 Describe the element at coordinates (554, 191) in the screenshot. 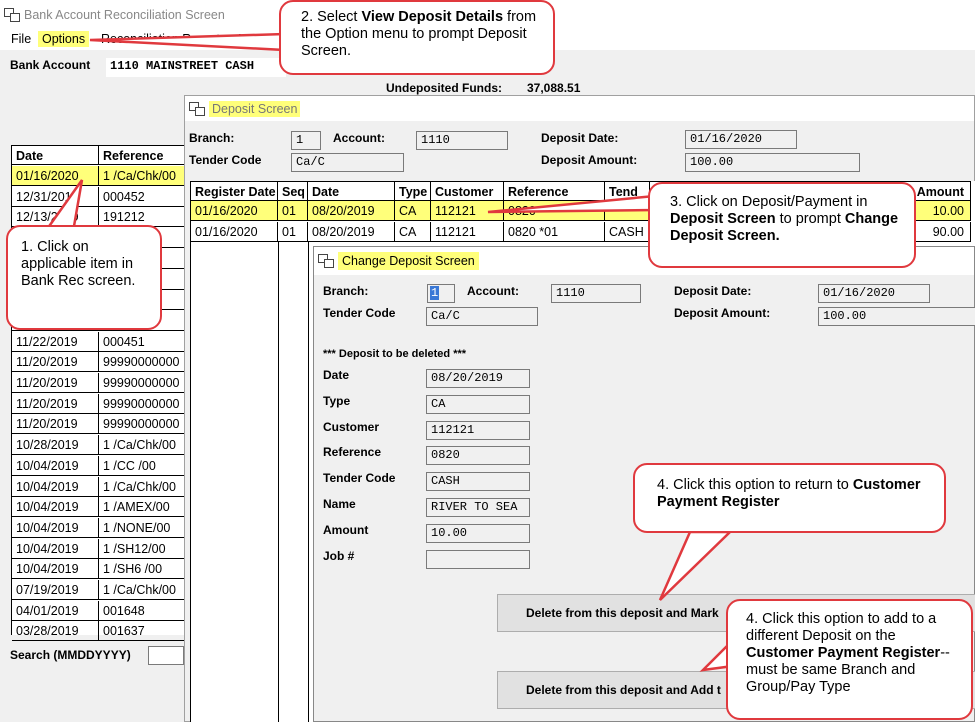

I see `deposit-grid-header: Reference` at that location.